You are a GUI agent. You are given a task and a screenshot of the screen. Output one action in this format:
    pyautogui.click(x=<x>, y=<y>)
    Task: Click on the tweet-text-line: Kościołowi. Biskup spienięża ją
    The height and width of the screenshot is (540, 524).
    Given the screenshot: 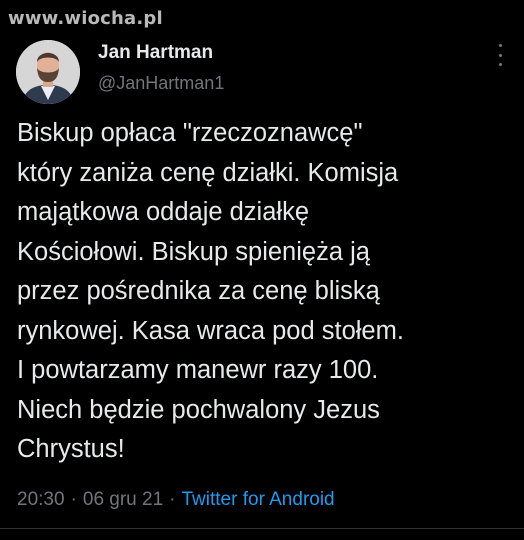 What is the action you would take?
    pyautogui.click(x=193, y=251)
    